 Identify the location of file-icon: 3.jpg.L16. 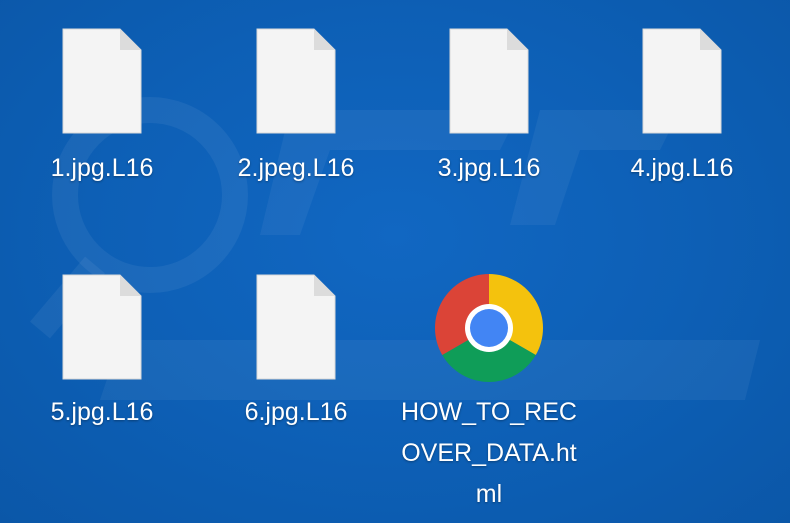
(489, 108).